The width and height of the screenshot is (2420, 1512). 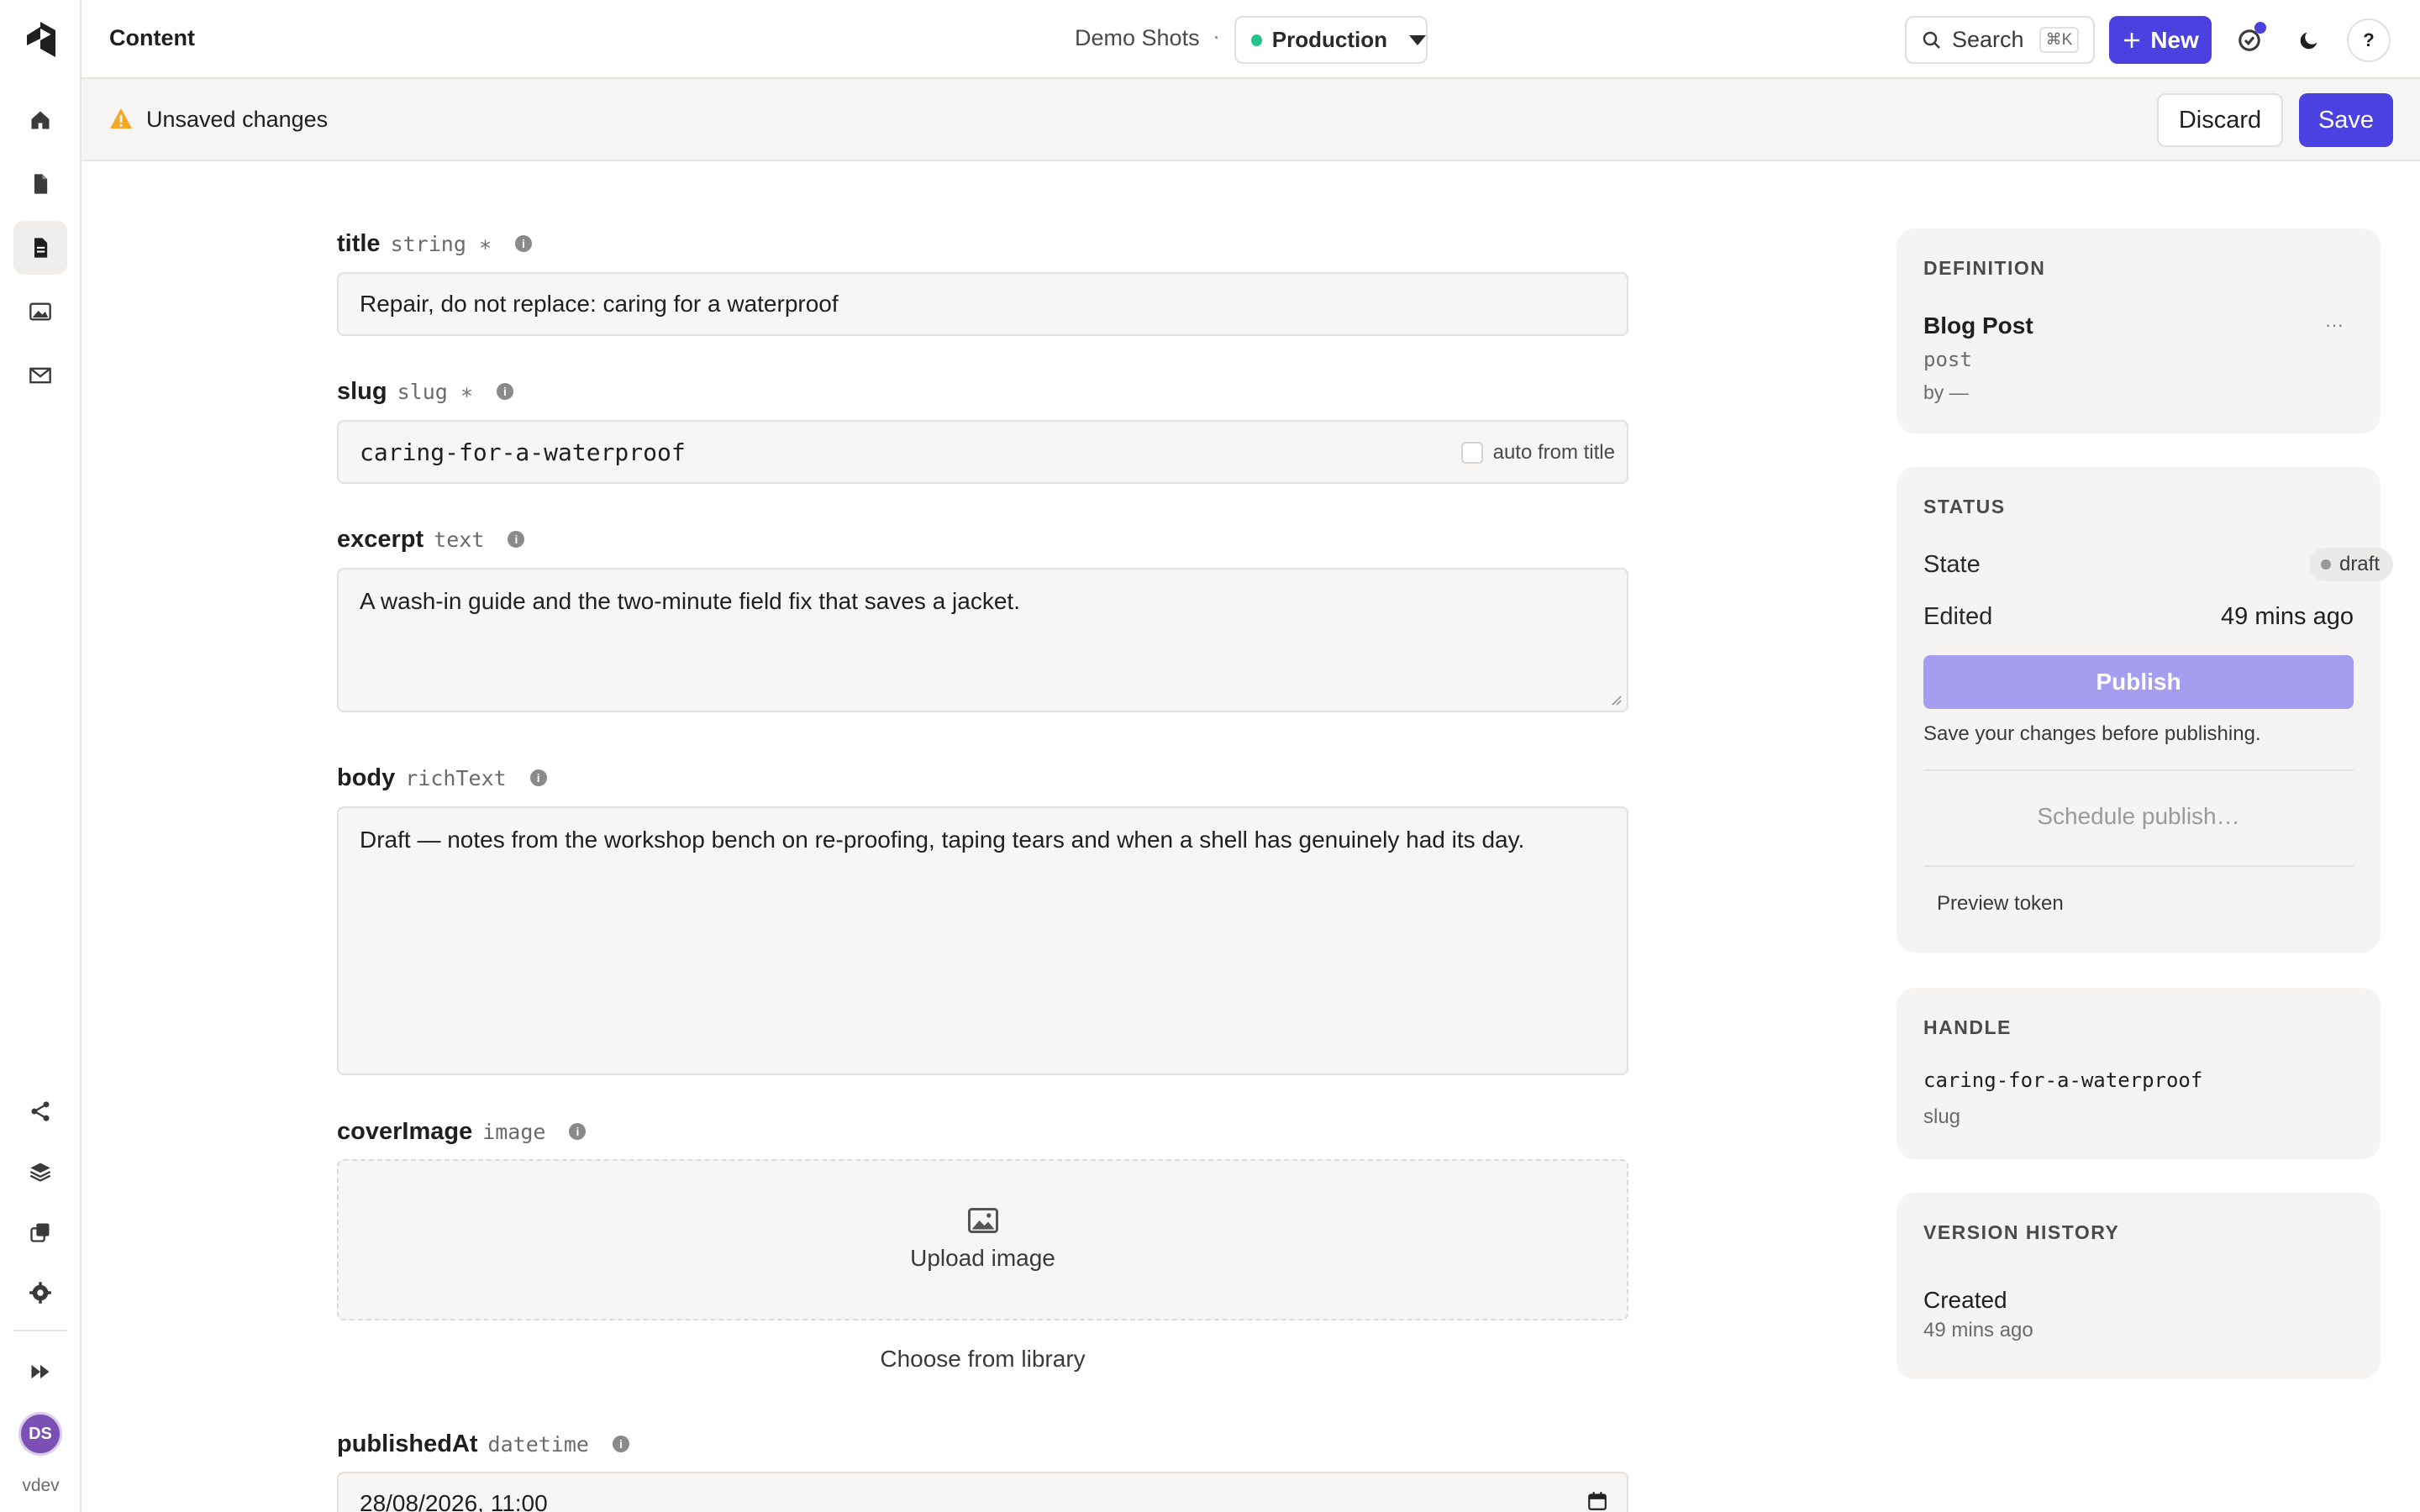 What do you see at coordinates (2139, 682) in the screenshot?
I see `publish-button: Publish` at bounding box center [2139, 682].